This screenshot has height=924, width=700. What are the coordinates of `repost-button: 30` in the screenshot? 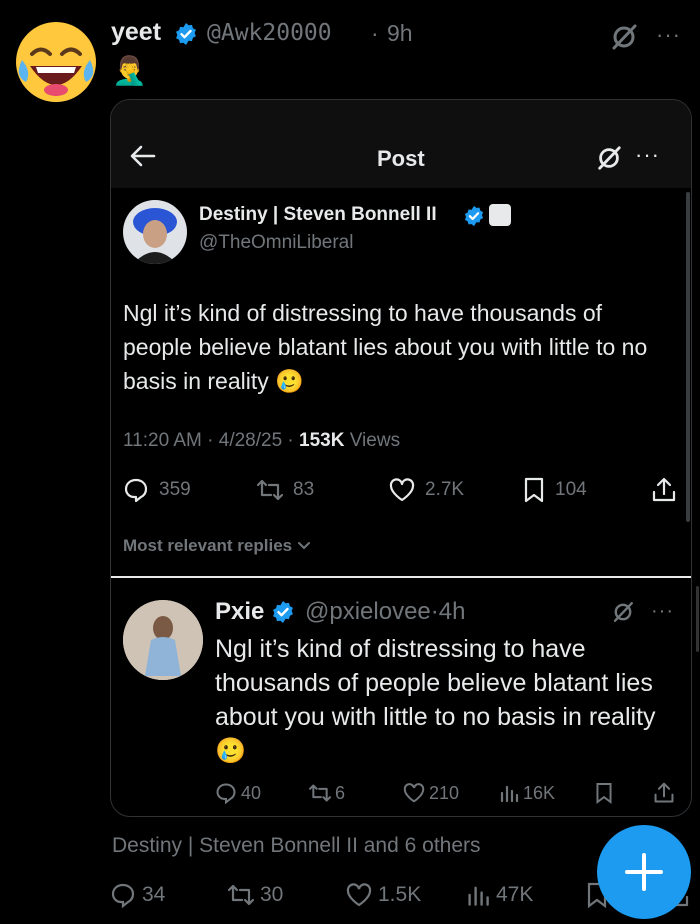 It's located at (255, 895).